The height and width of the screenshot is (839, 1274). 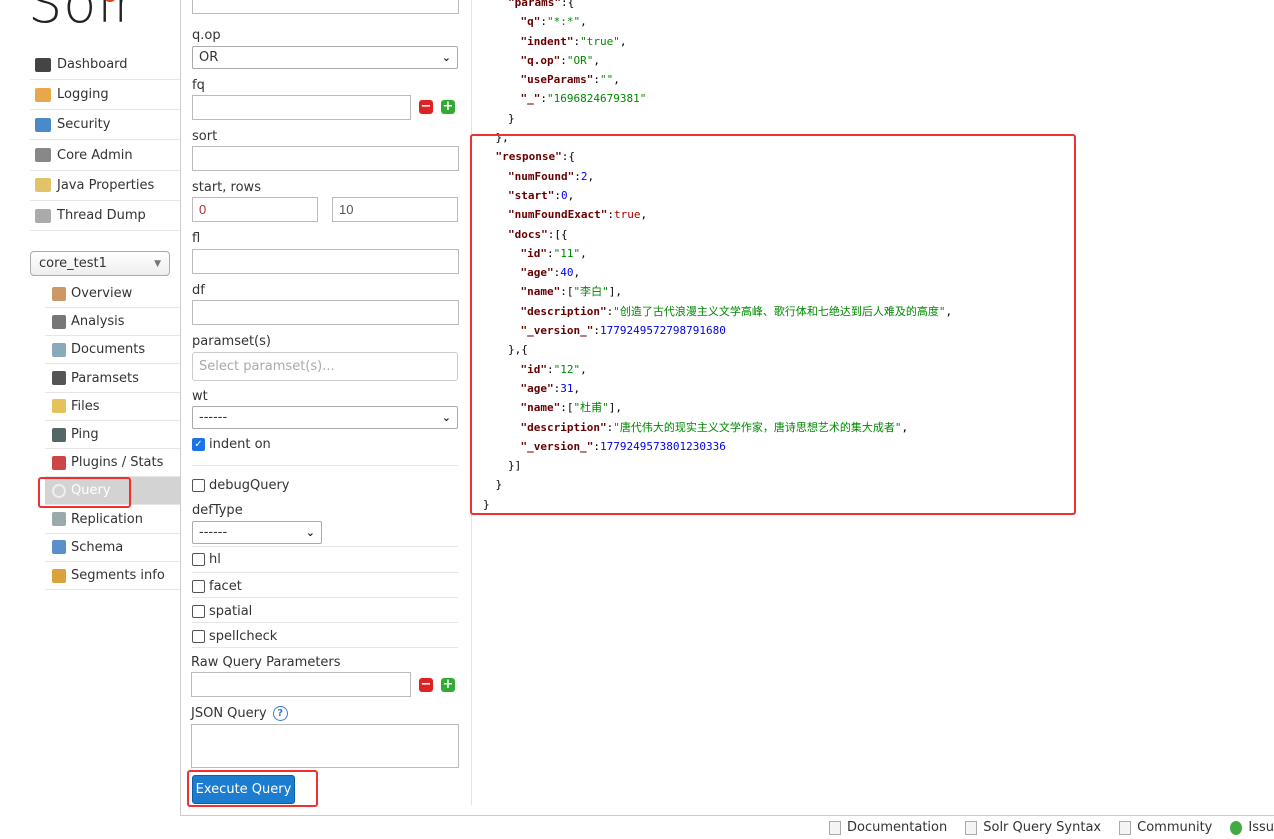 I want to click on debugquery-checkbox: debugQuery, so click(x=241, y=485).